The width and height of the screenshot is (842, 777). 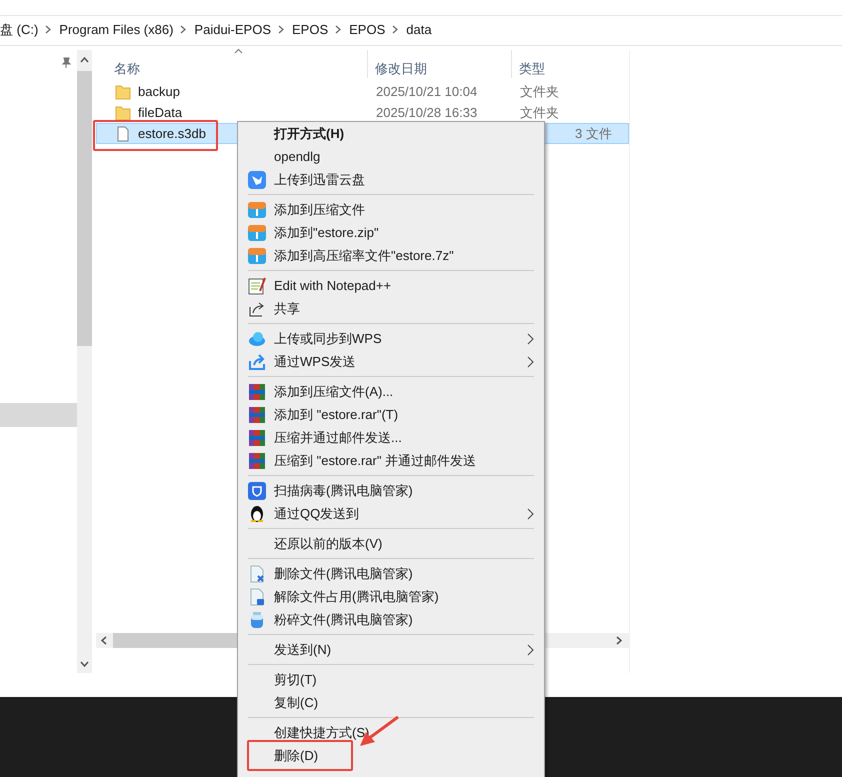 I want to click on file-date: 2025/10/28 16:33, so click(x=426, y=112).